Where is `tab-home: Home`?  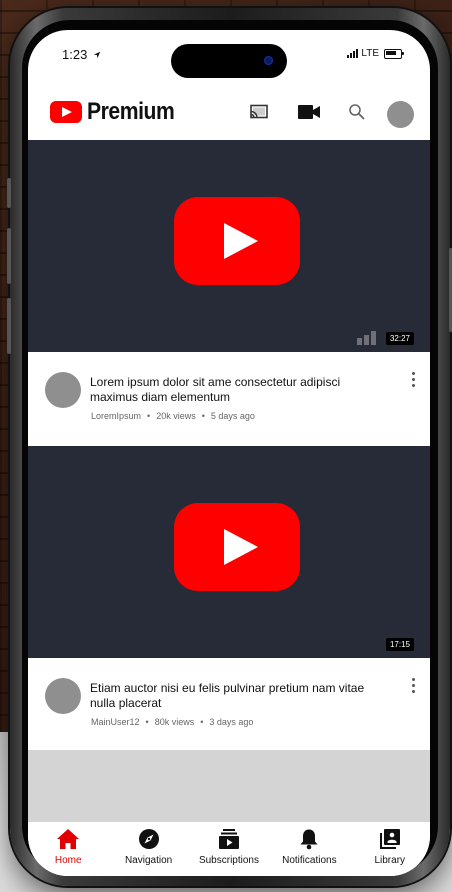 tab-home: Home is located at coordinates (68, 846).